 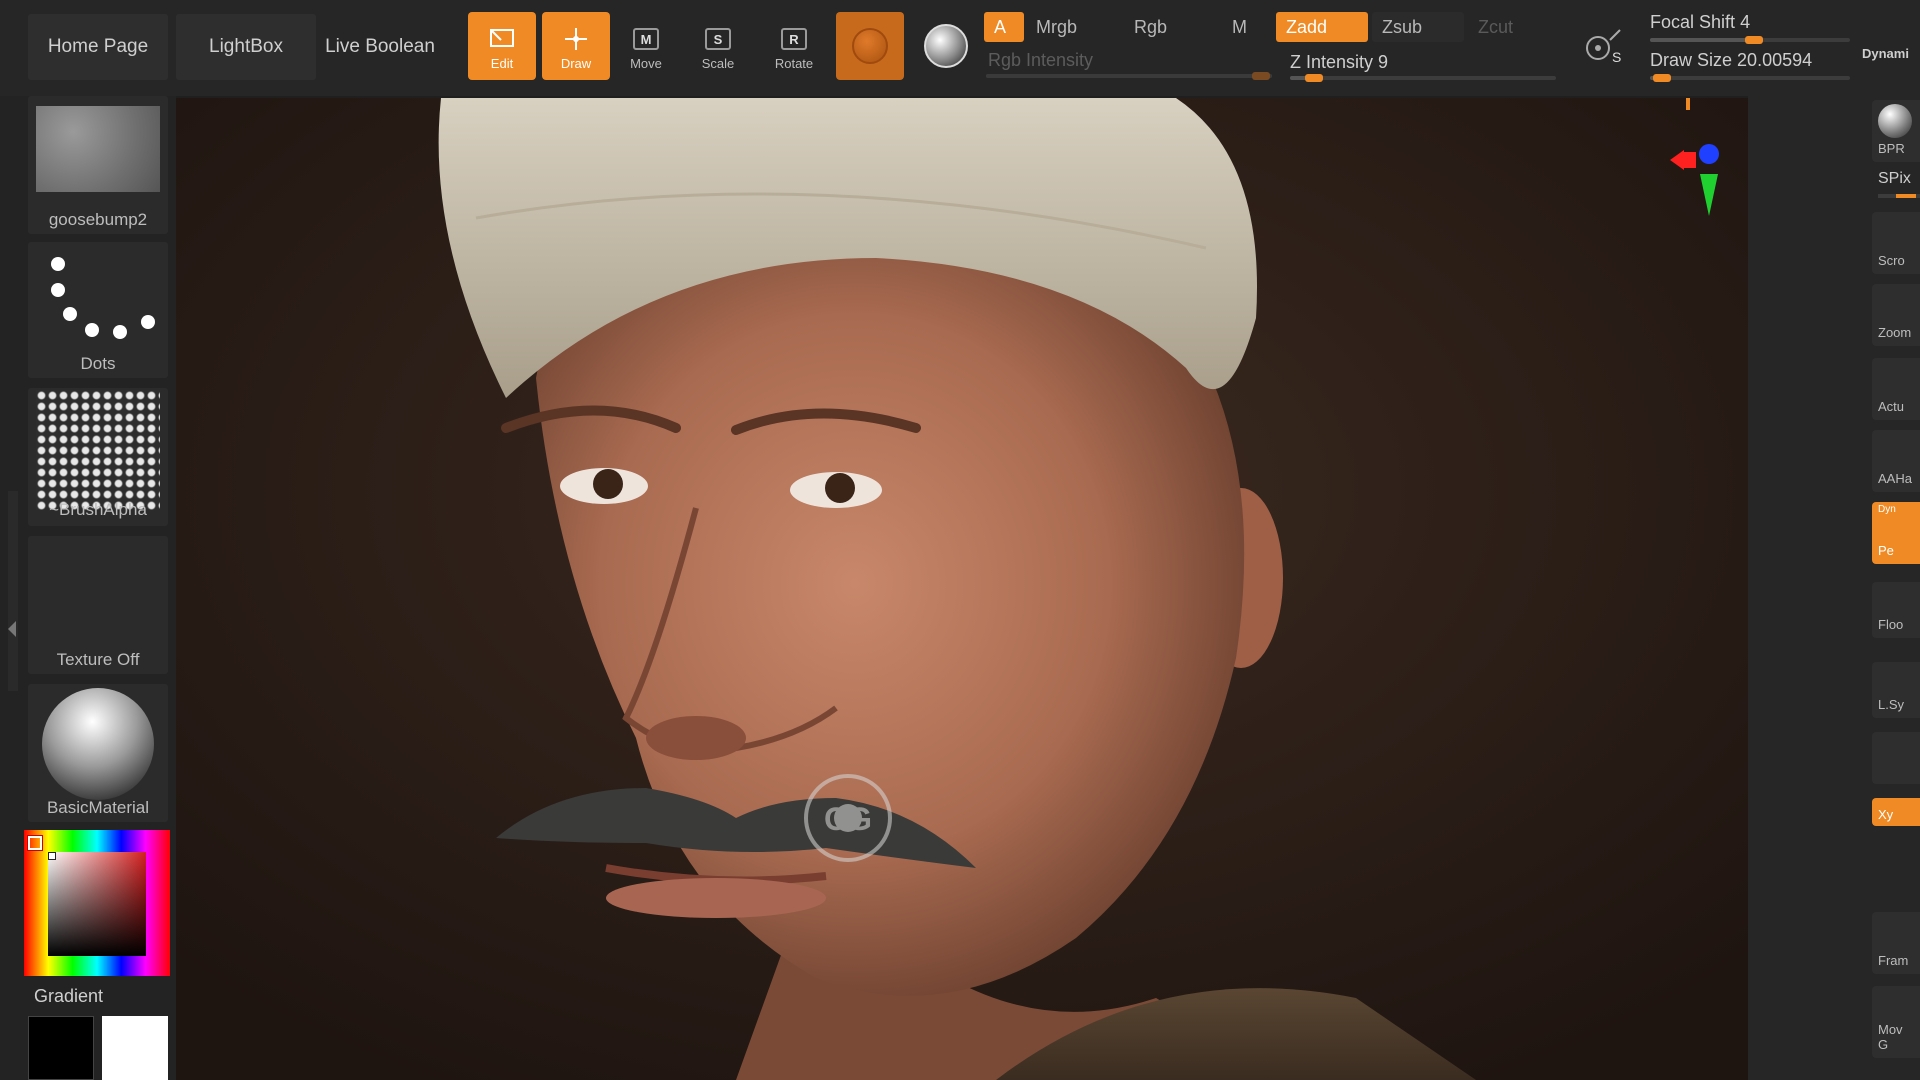 I want to click on lsym-label: L.Sy, so click(x=1891, y=704).